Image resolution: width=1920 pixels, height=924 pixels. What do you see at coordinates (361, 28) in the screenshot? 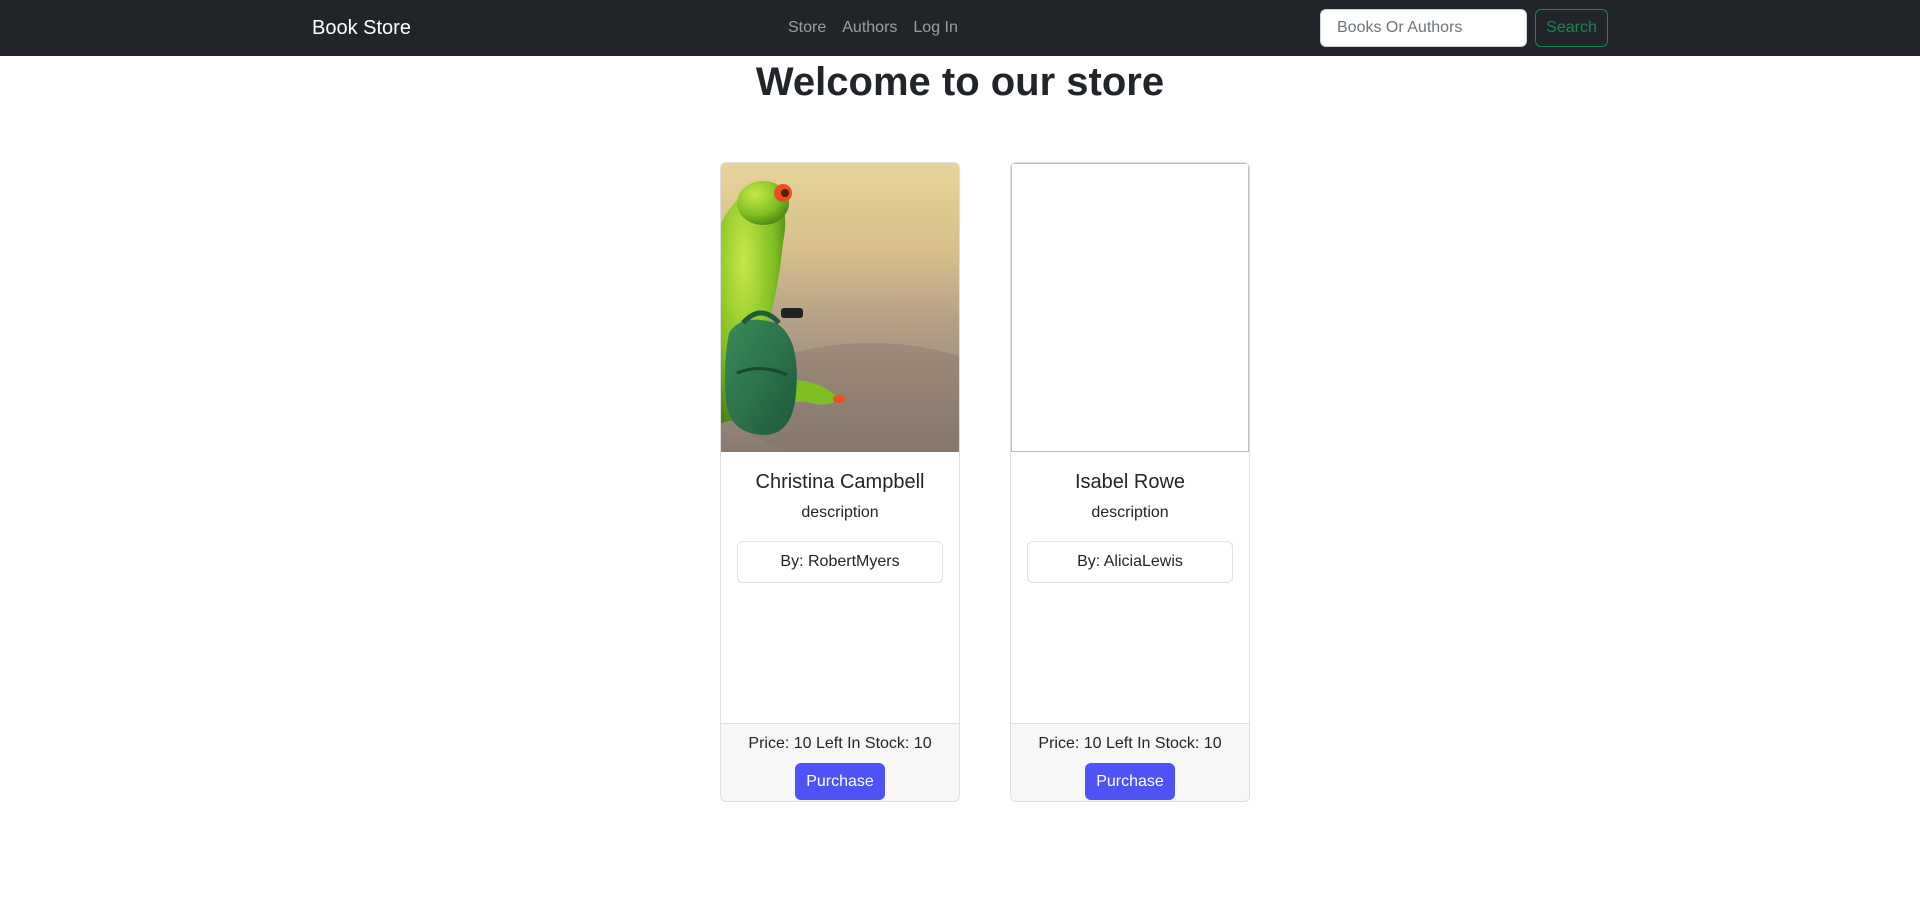
I see `brand-link: Book Store` at bounding box center [361, 28].